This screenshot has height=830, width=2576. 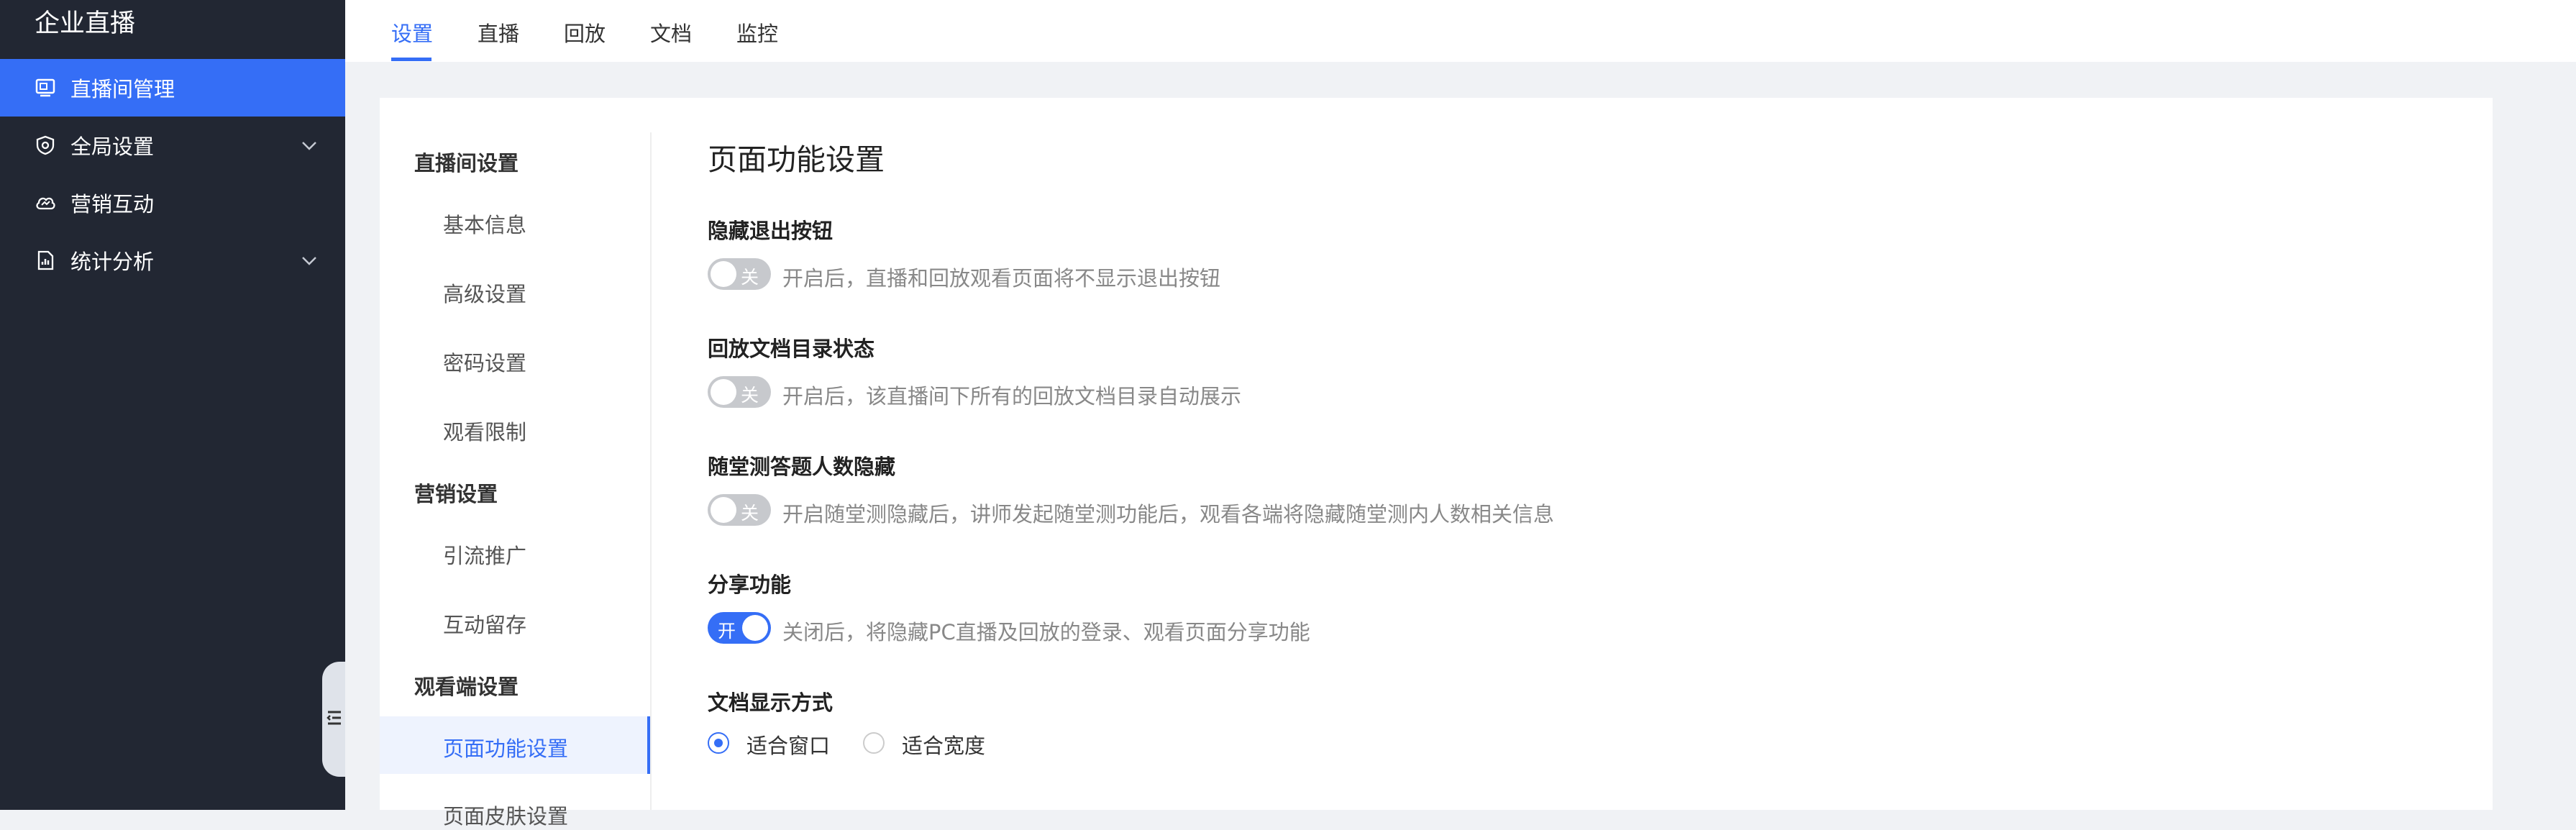 I want to click on radio-fit-window, so click(x=718, y=743).